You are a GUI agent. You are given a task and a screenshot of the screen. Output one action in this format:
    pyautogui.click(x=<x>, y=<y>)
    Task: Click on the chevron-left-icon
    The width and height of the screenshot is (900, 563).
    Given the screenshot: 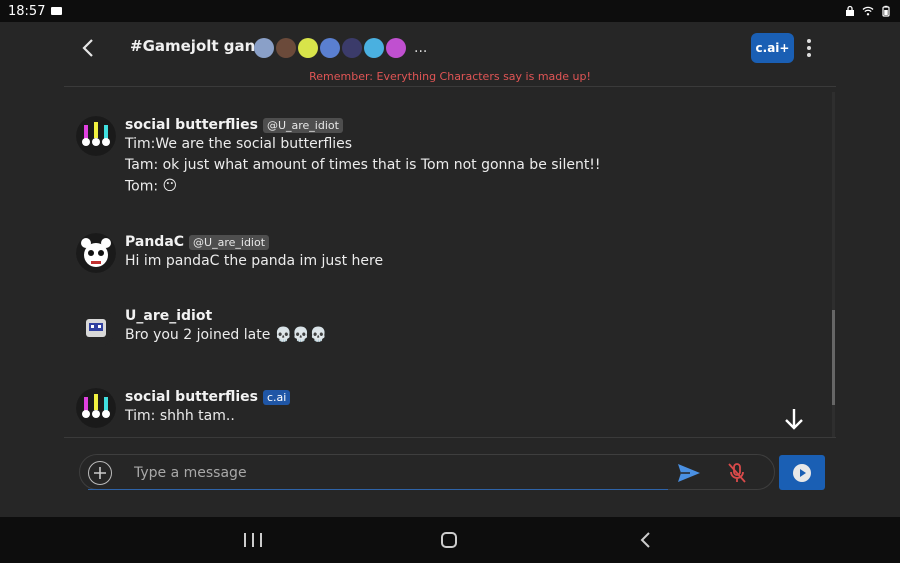 What is the action you would take?
    pyautogui.click(x=87, y=48)
    